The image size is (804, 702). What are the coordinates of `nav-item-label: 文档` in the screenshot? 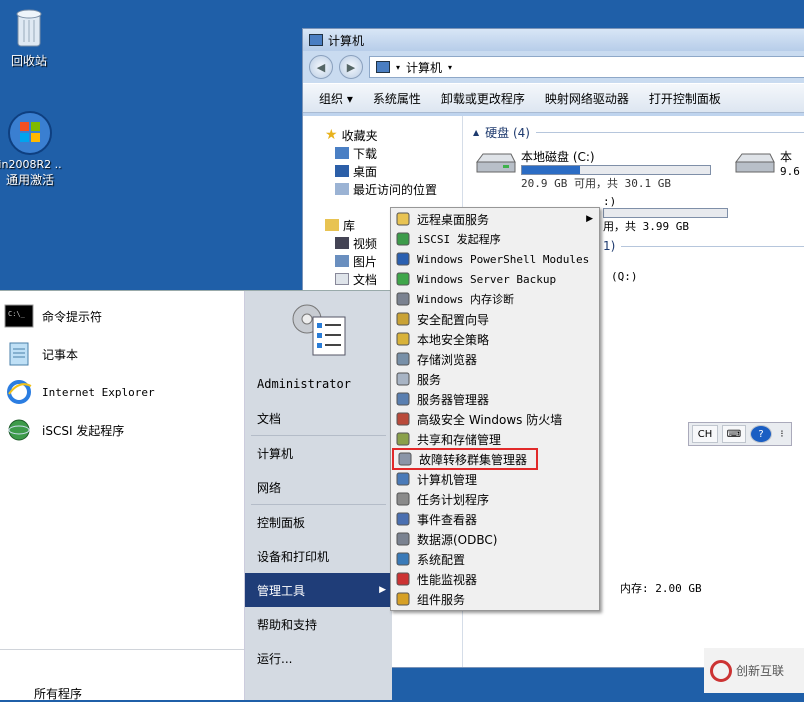 It's located at (365, 279).